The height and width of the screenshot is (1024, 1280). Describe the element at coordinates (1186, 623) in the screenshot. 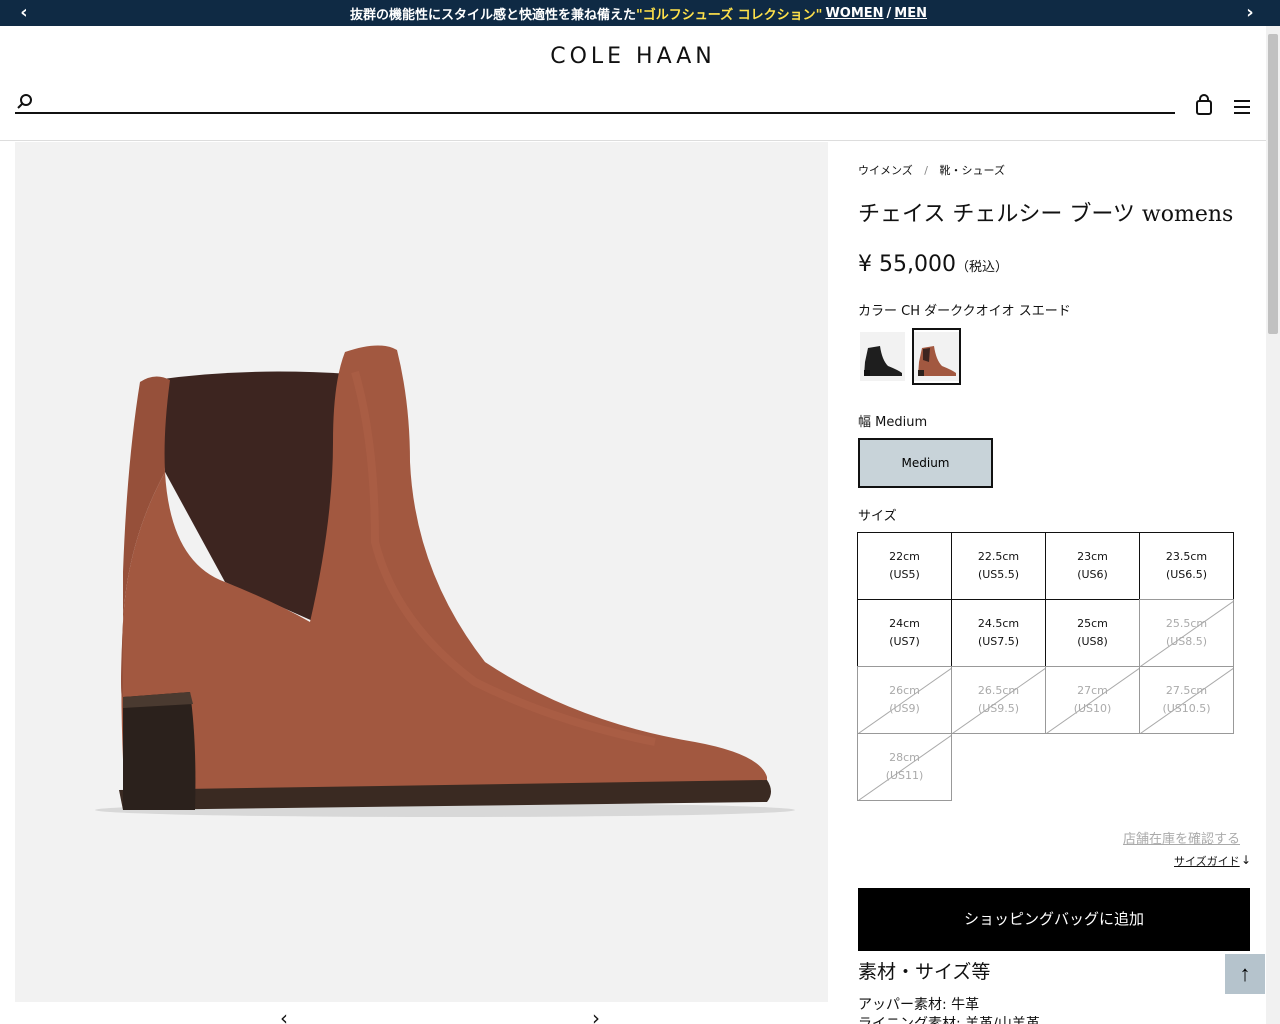

I see `size-cm: 25.5cm` at that location.